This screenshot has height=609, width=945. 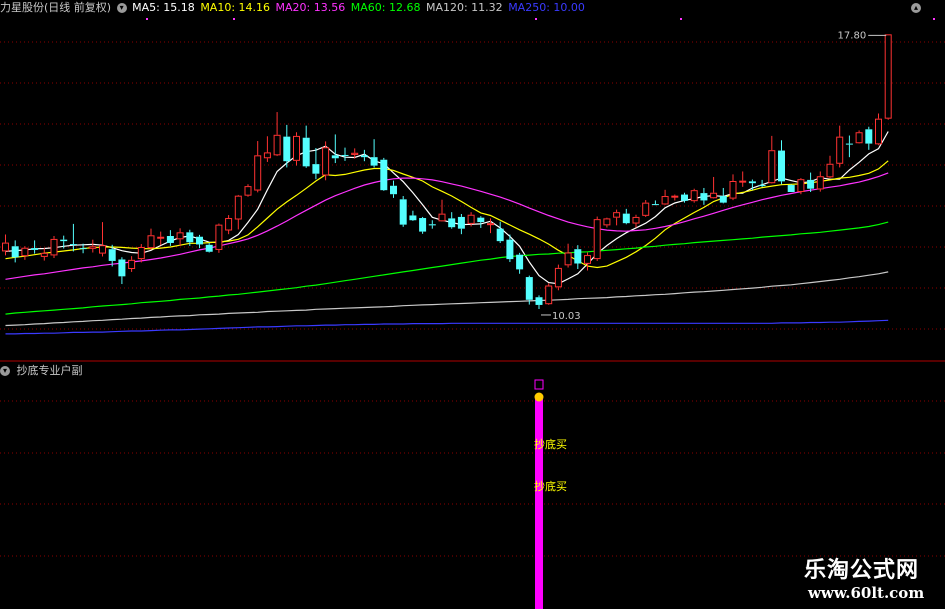 What do you see at coordinates (539, 504) in the screenshot?
I see `signal-bar` at bounding box center [539, 504].